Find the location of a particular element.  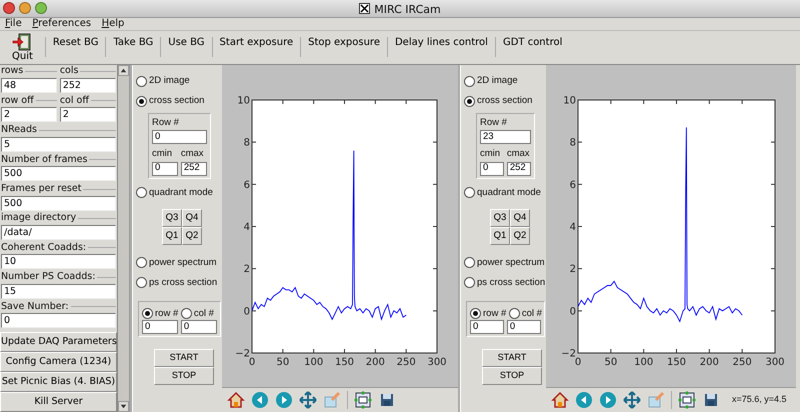

input-field: 10 is located at coordinates (58, 262).